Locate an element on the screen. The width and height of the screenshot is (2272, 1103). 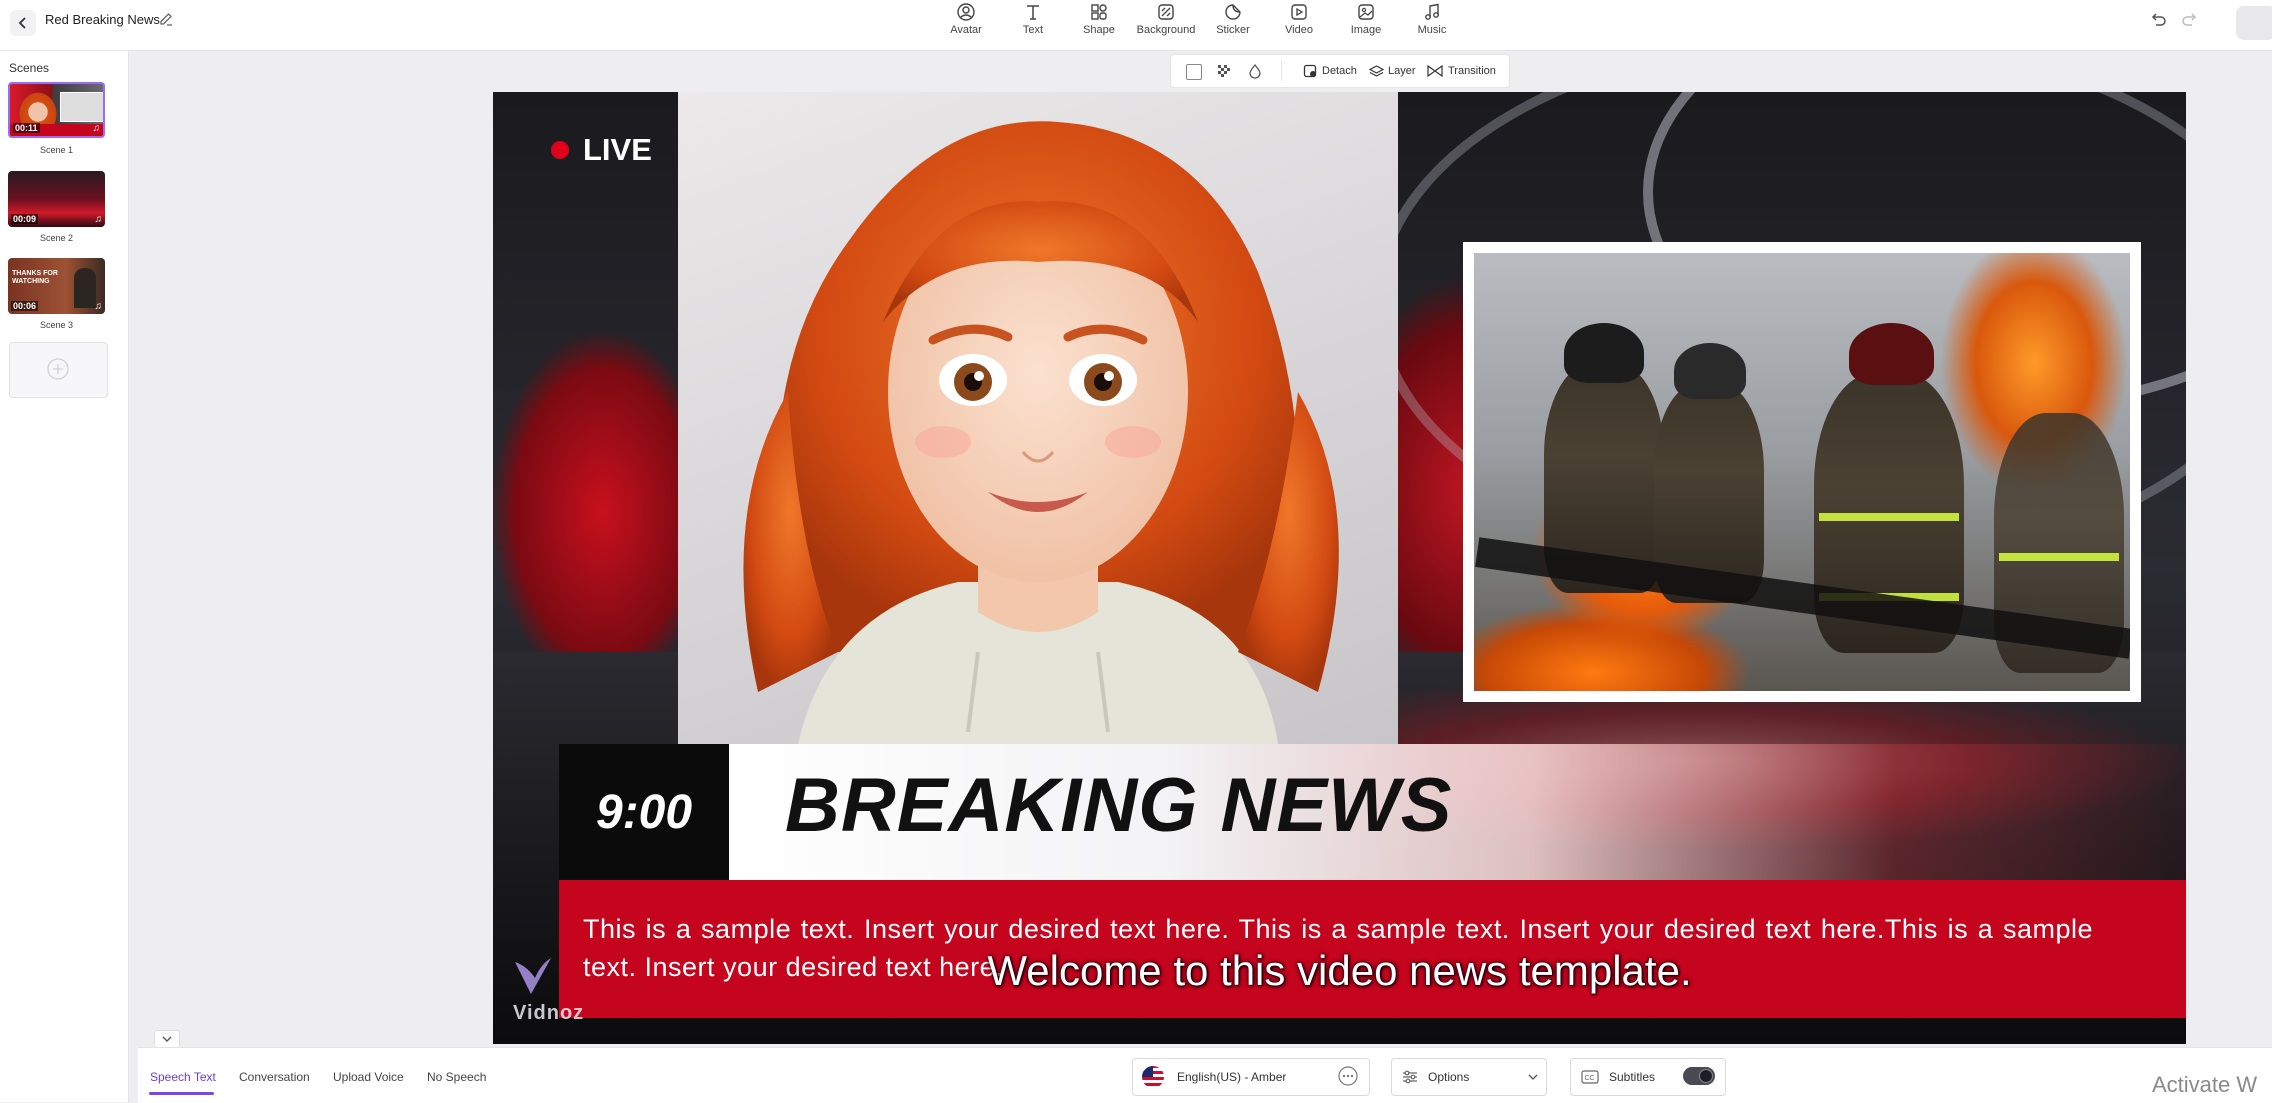
layer-label: Layer is located at coordinates (1402, 71).